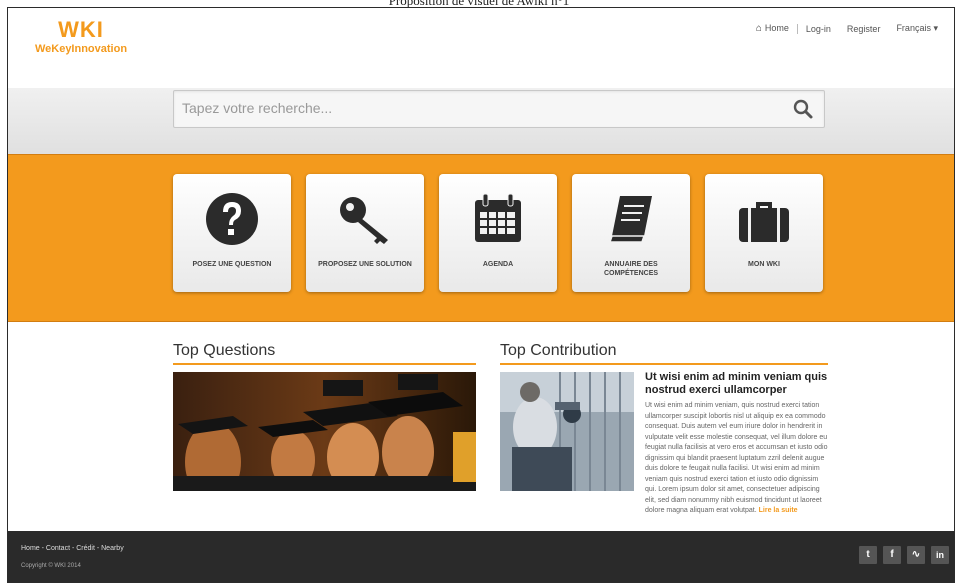  What do you see at coordinates (630, 219) in the screenshot?
I see `book-icon` at bounding box center [630, 219].